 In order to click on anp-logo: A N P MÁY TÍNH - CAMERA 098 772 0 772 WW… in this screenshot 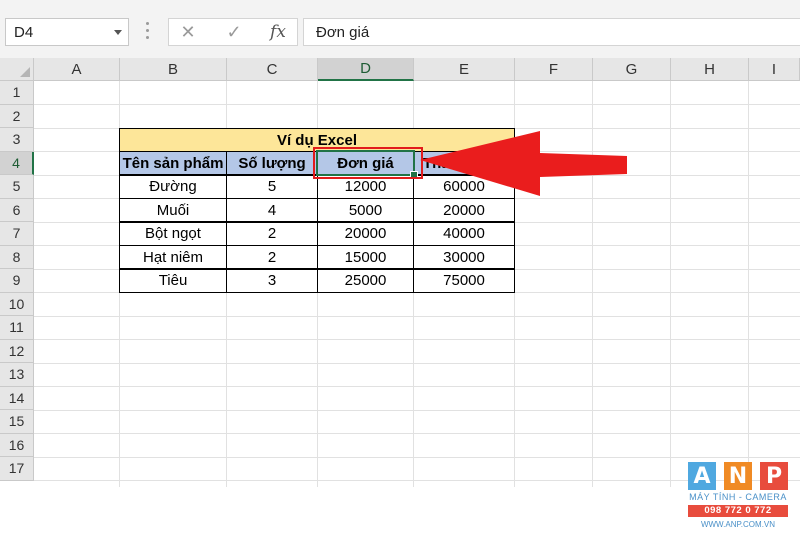, I will do `click(738, 500)`.